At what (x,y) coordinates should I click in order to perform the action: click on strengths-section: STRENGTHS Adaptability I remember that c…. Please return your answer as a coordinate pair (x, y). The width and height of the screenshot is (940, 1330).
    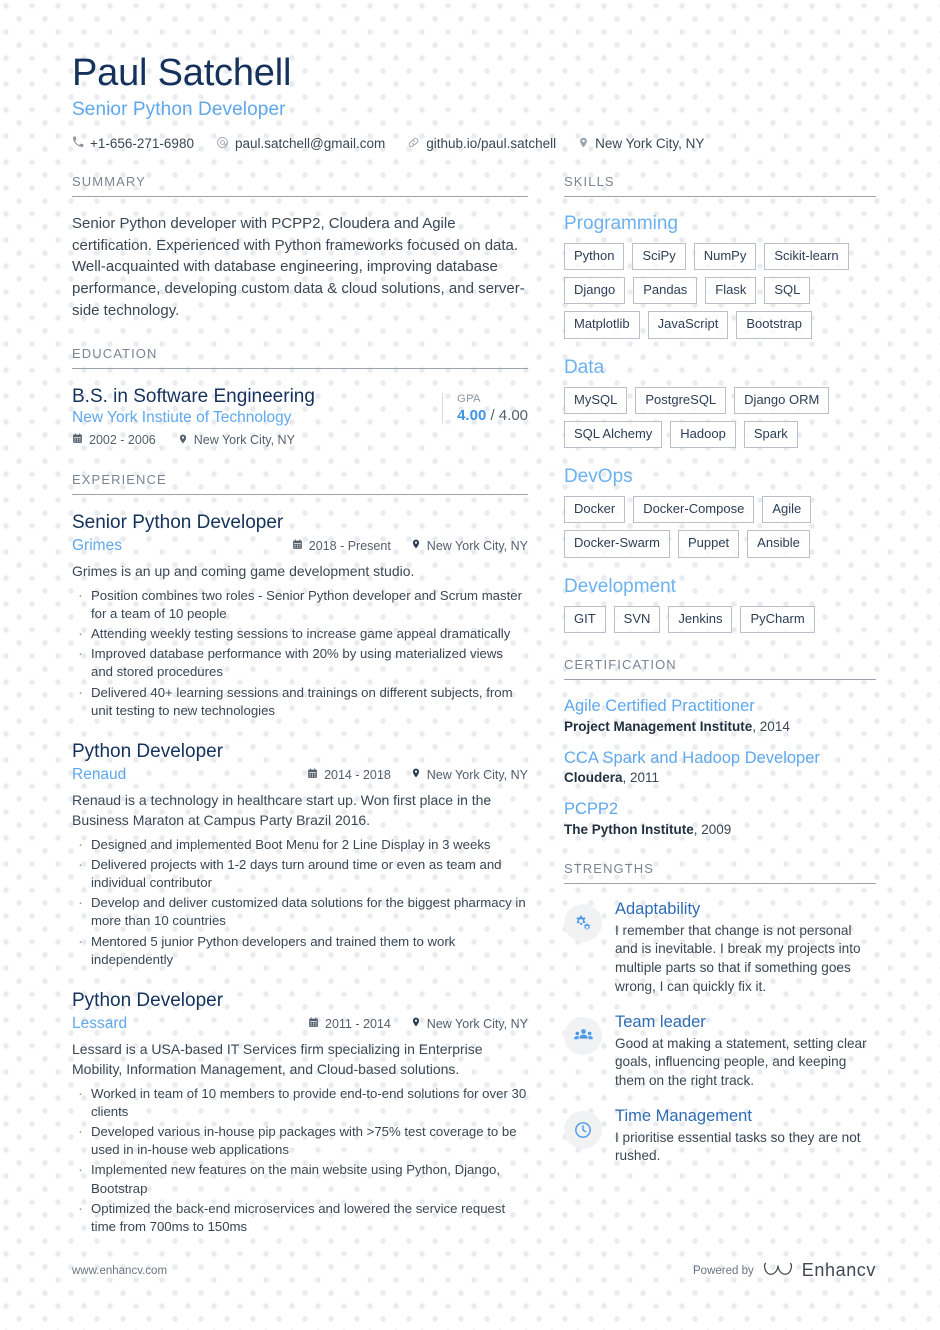
    Looking at the image, I should click on (720, 1013).